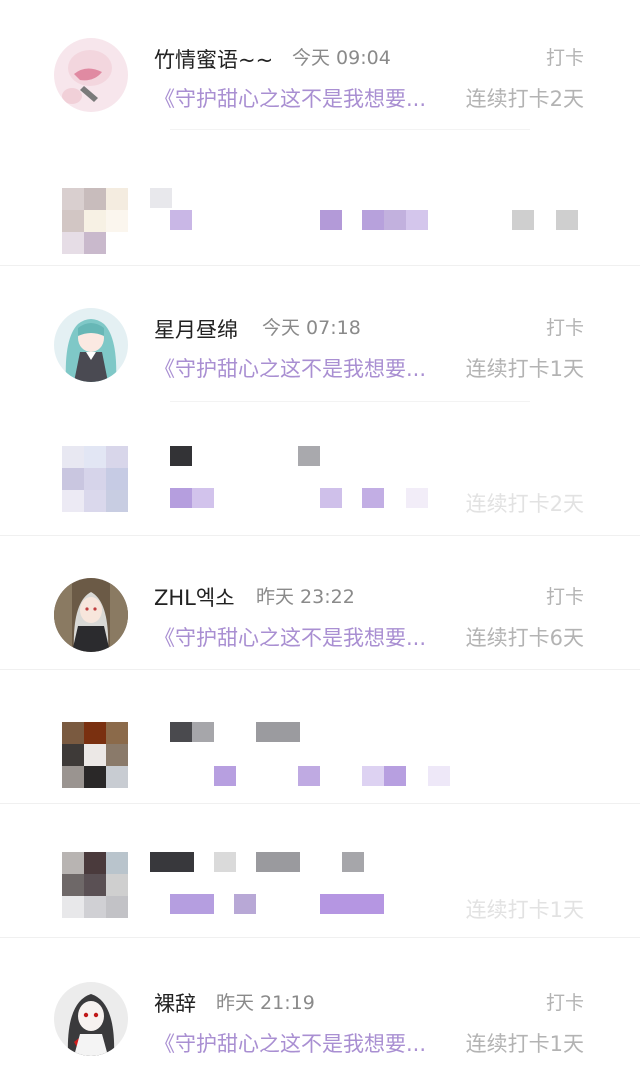 This screenshot has width=640, height=1071. Describe the element at coordinates (175, 1003) in the screenshot. I see `username: 裸辞` at that location.